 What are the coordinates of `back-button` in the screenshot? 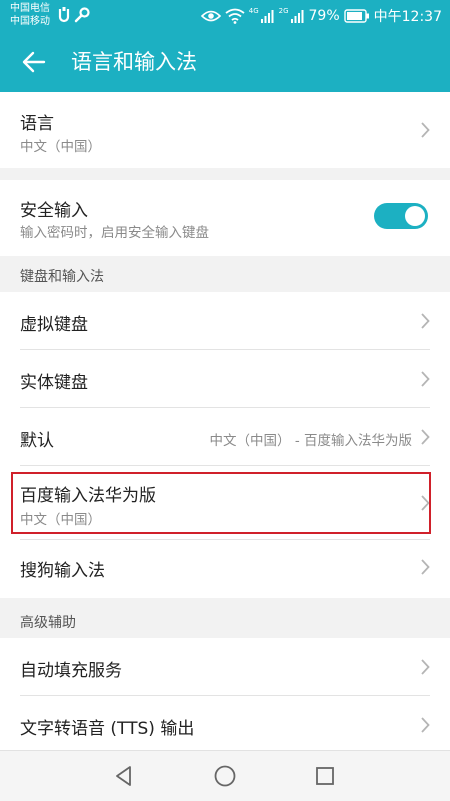 It's located at (34, 62).